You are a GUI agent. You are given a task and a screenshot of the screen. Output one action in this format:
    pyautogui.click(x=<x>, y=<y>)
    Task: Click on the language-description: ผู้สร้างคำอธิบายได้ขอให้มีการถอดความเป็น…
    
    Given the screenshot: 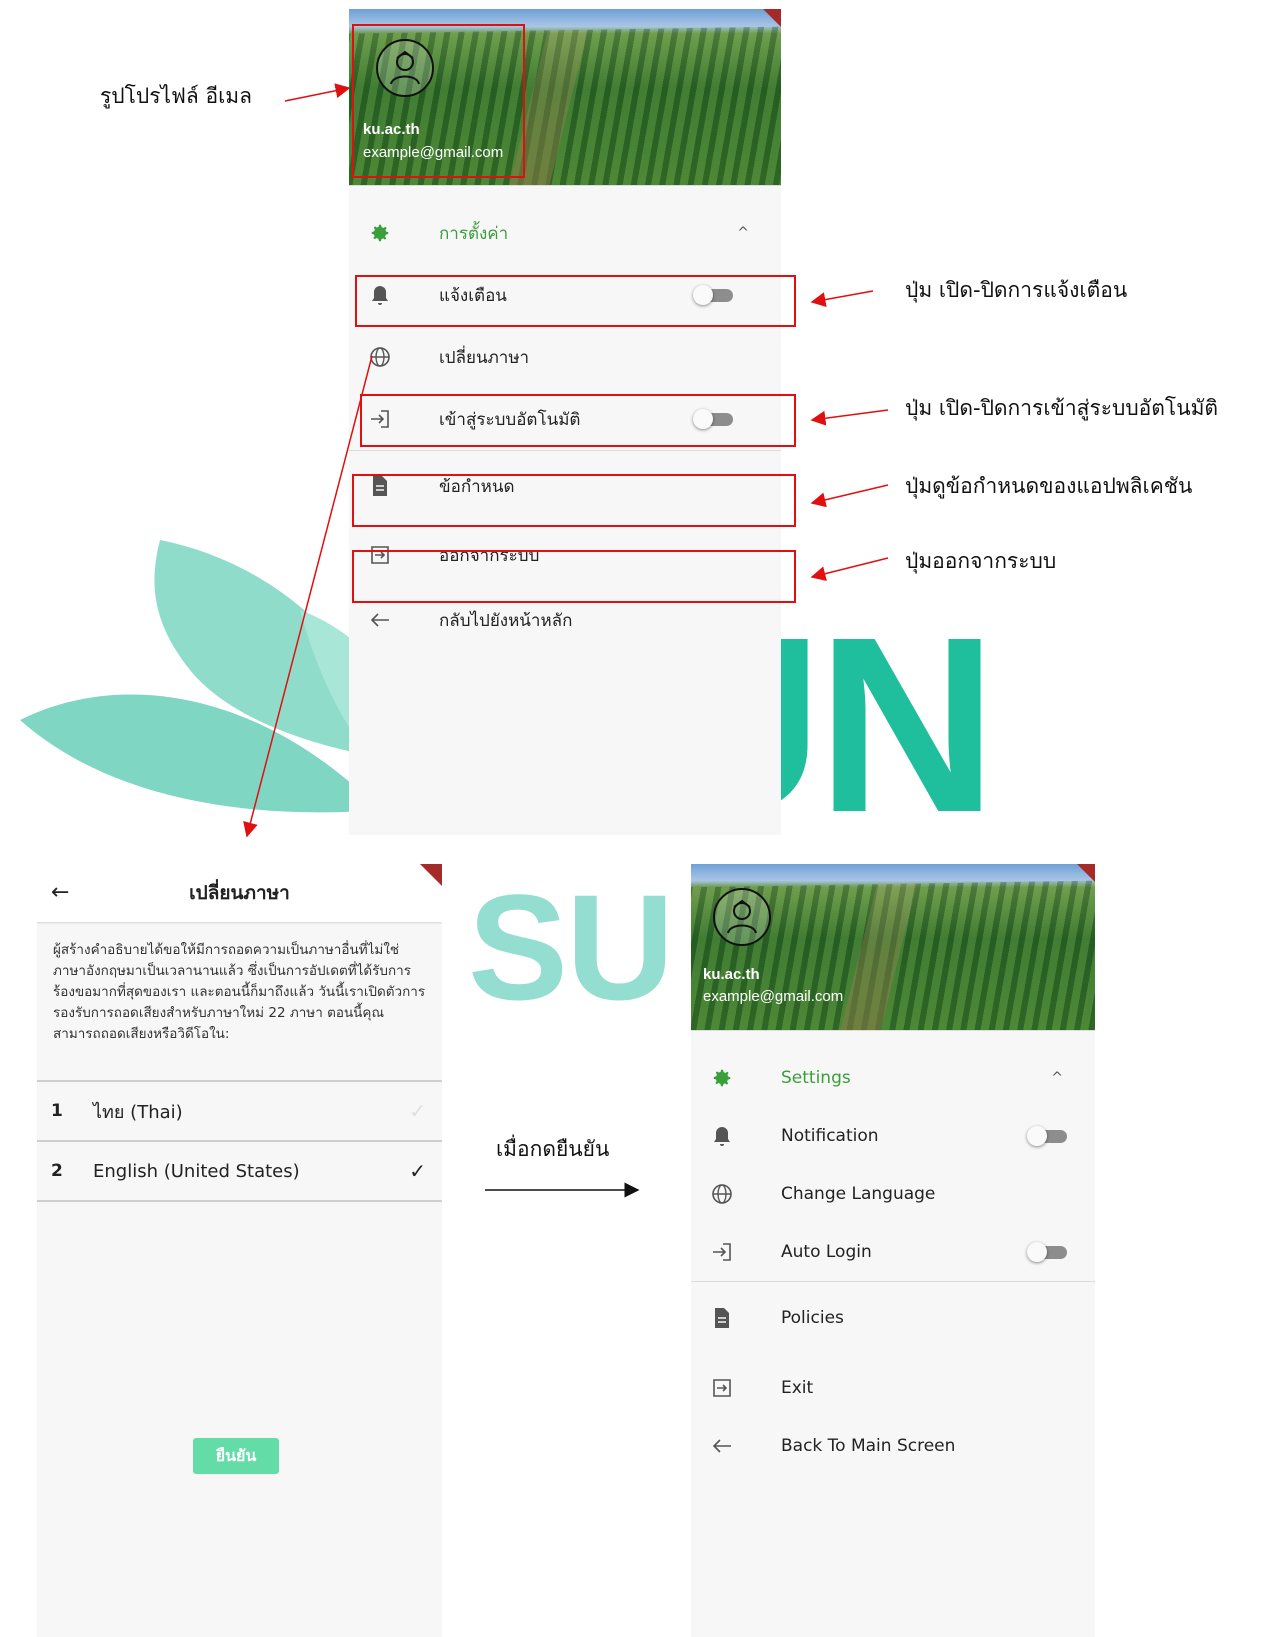 What is the action you would take?
    pyautogui.click(x=239, y=992)
    